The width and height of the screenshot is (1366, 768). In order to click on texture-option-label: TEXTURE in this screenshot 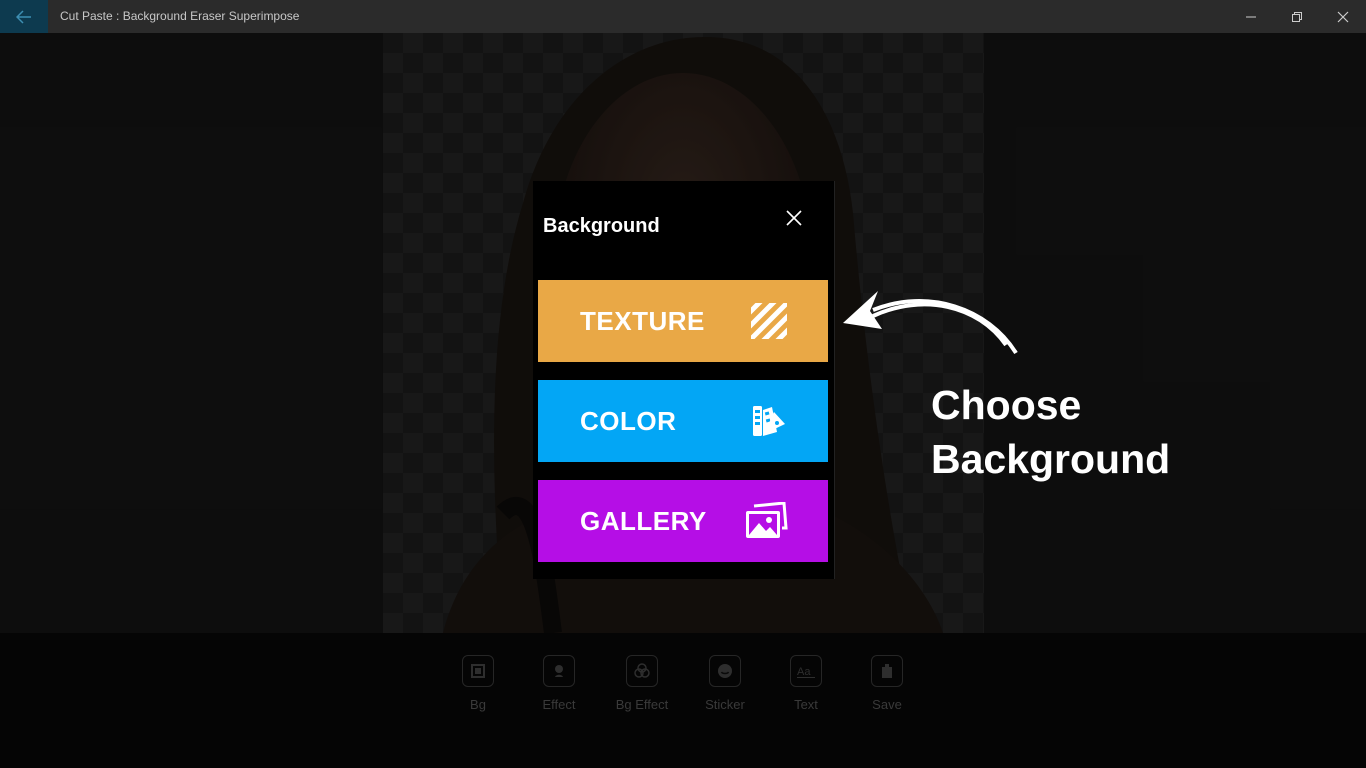, I will do `click(642, 320)`.